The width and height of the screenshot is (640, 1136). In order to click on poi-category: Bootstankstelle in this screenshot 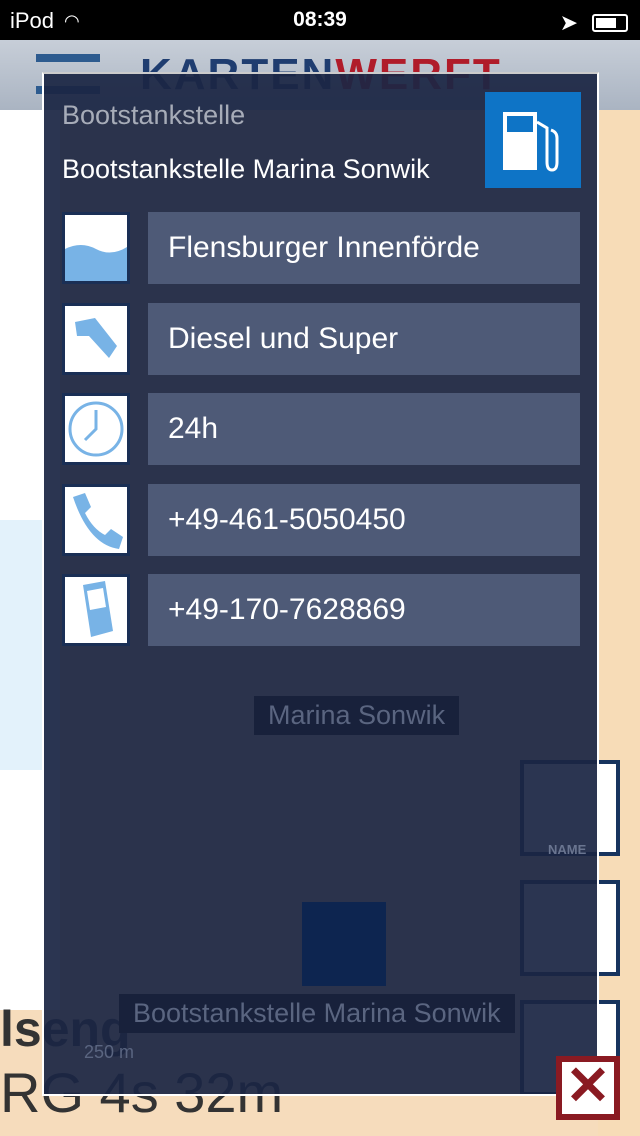, I will do `click(154, 115)`.